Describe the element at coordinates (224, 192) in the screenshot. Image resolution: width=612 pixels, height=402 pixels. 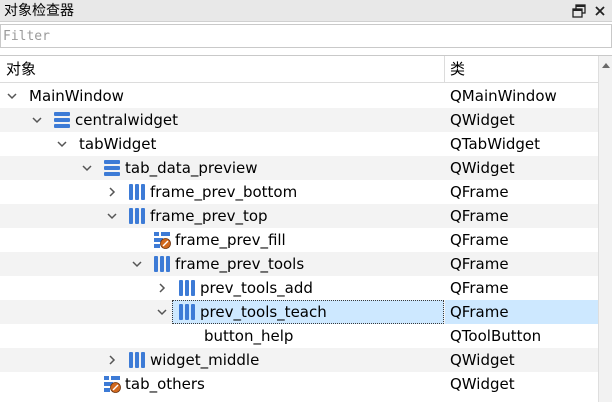
I see `object-name: frame_prev_bottom` at that location.